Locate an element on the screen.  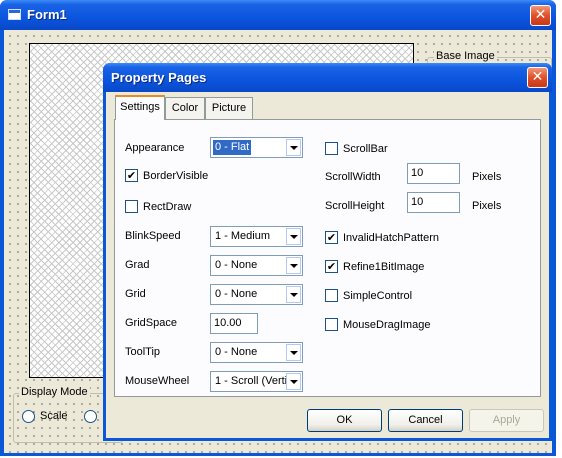
scroll-width-unit: Pixels is located at coordinates (487, 177).